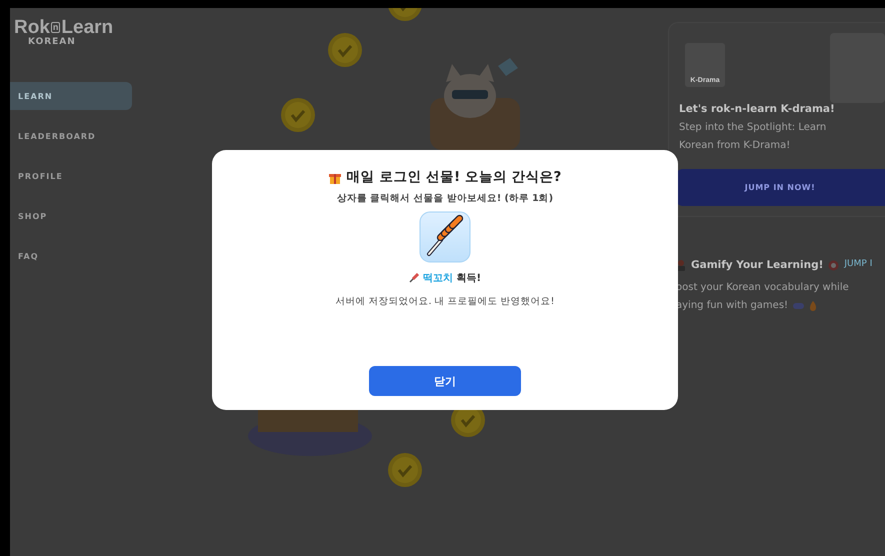 The width and height of the screenshot is (885, 556). Describe the element at coordinates (757, 265) in the screenshot. I see `card-title: Gamify Your Learning!` at that location.